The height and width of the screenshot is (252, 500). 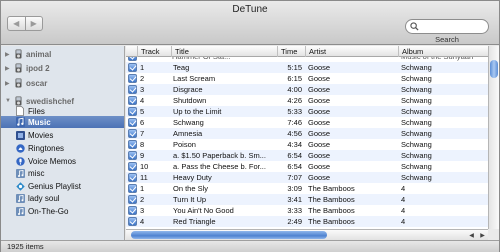 What do you see at coordinates (292, 51) in the screenshot?
I see `column-header-time: Time` at bounding box center [292, 51].